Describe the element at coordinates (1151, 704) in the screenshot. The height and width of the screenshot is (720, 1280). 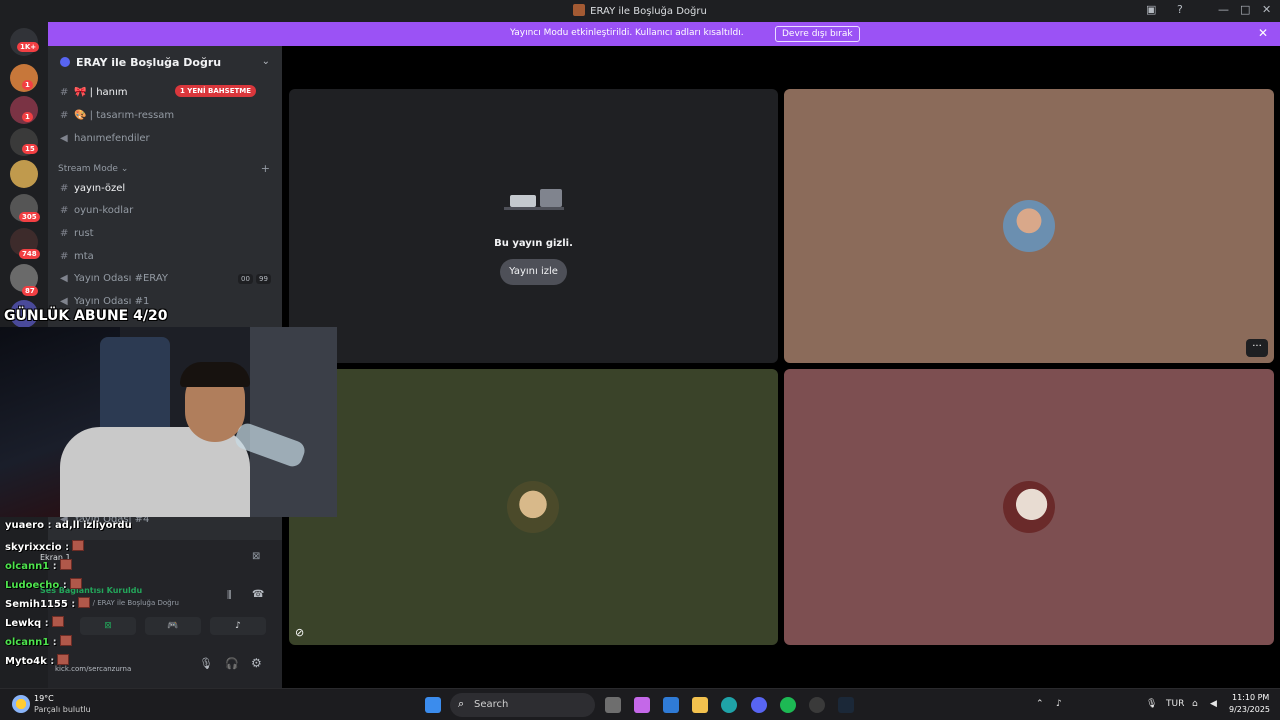
I see `tray-microphone-icon: 🎙` at that location.